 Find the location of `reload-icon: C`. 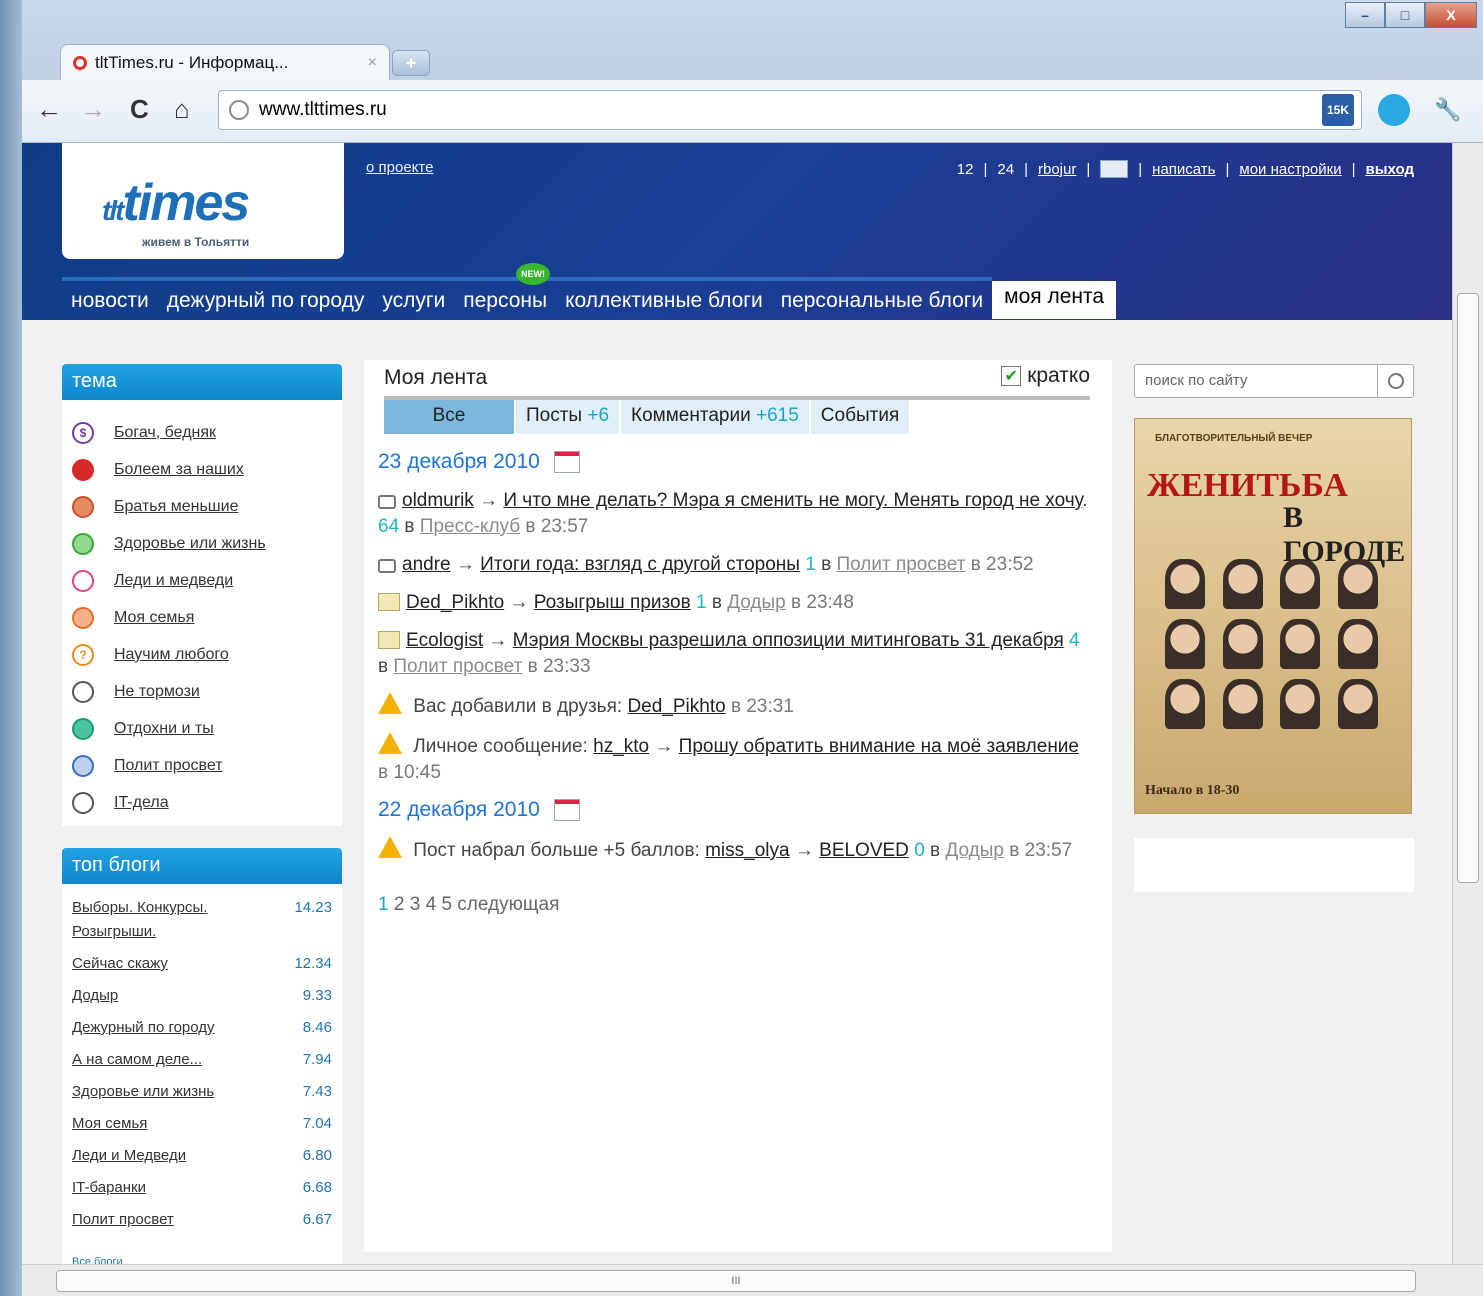

reload-icon: C is located at coordinates (139, 109).